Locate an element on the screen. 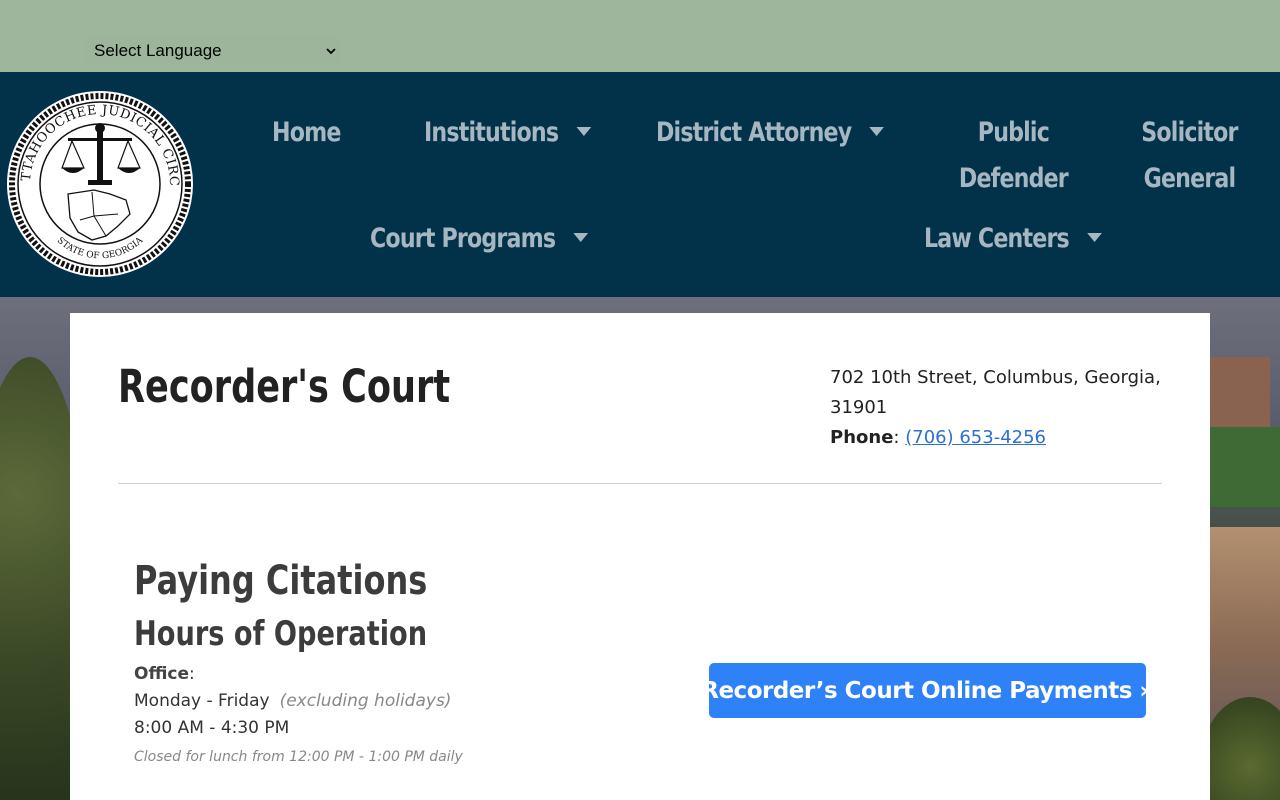 The height and width of the screenshot is (800, 1280). nav-law-centers: Law Centers is located at coordinates (1013, 239).